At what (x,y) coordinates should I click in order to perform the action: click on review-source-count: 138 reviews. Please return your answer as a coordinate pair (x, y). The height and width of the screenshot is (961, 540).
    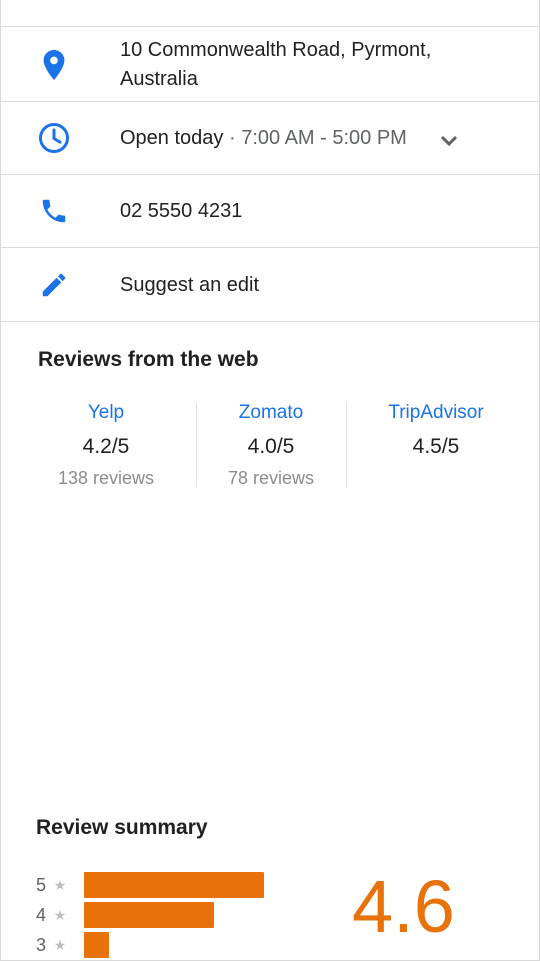
    Looking at the image, I should click on (106, 478).